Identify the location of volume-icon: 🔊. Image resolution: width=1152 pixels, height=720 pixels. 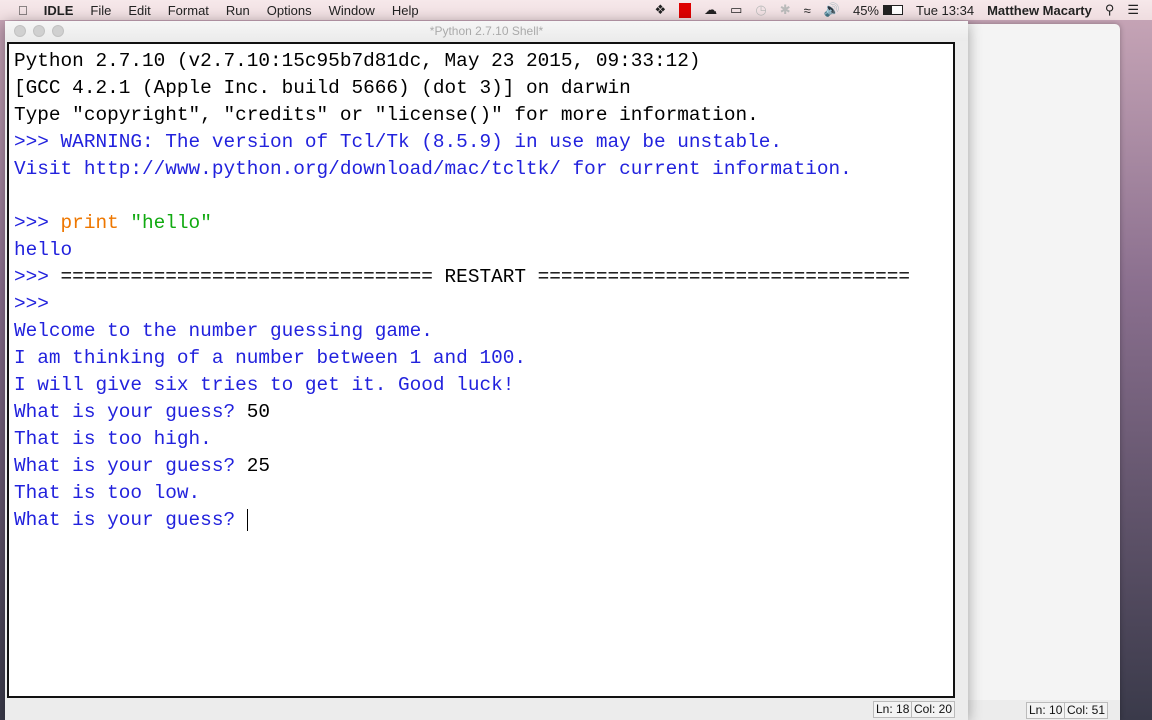
(832, 10).